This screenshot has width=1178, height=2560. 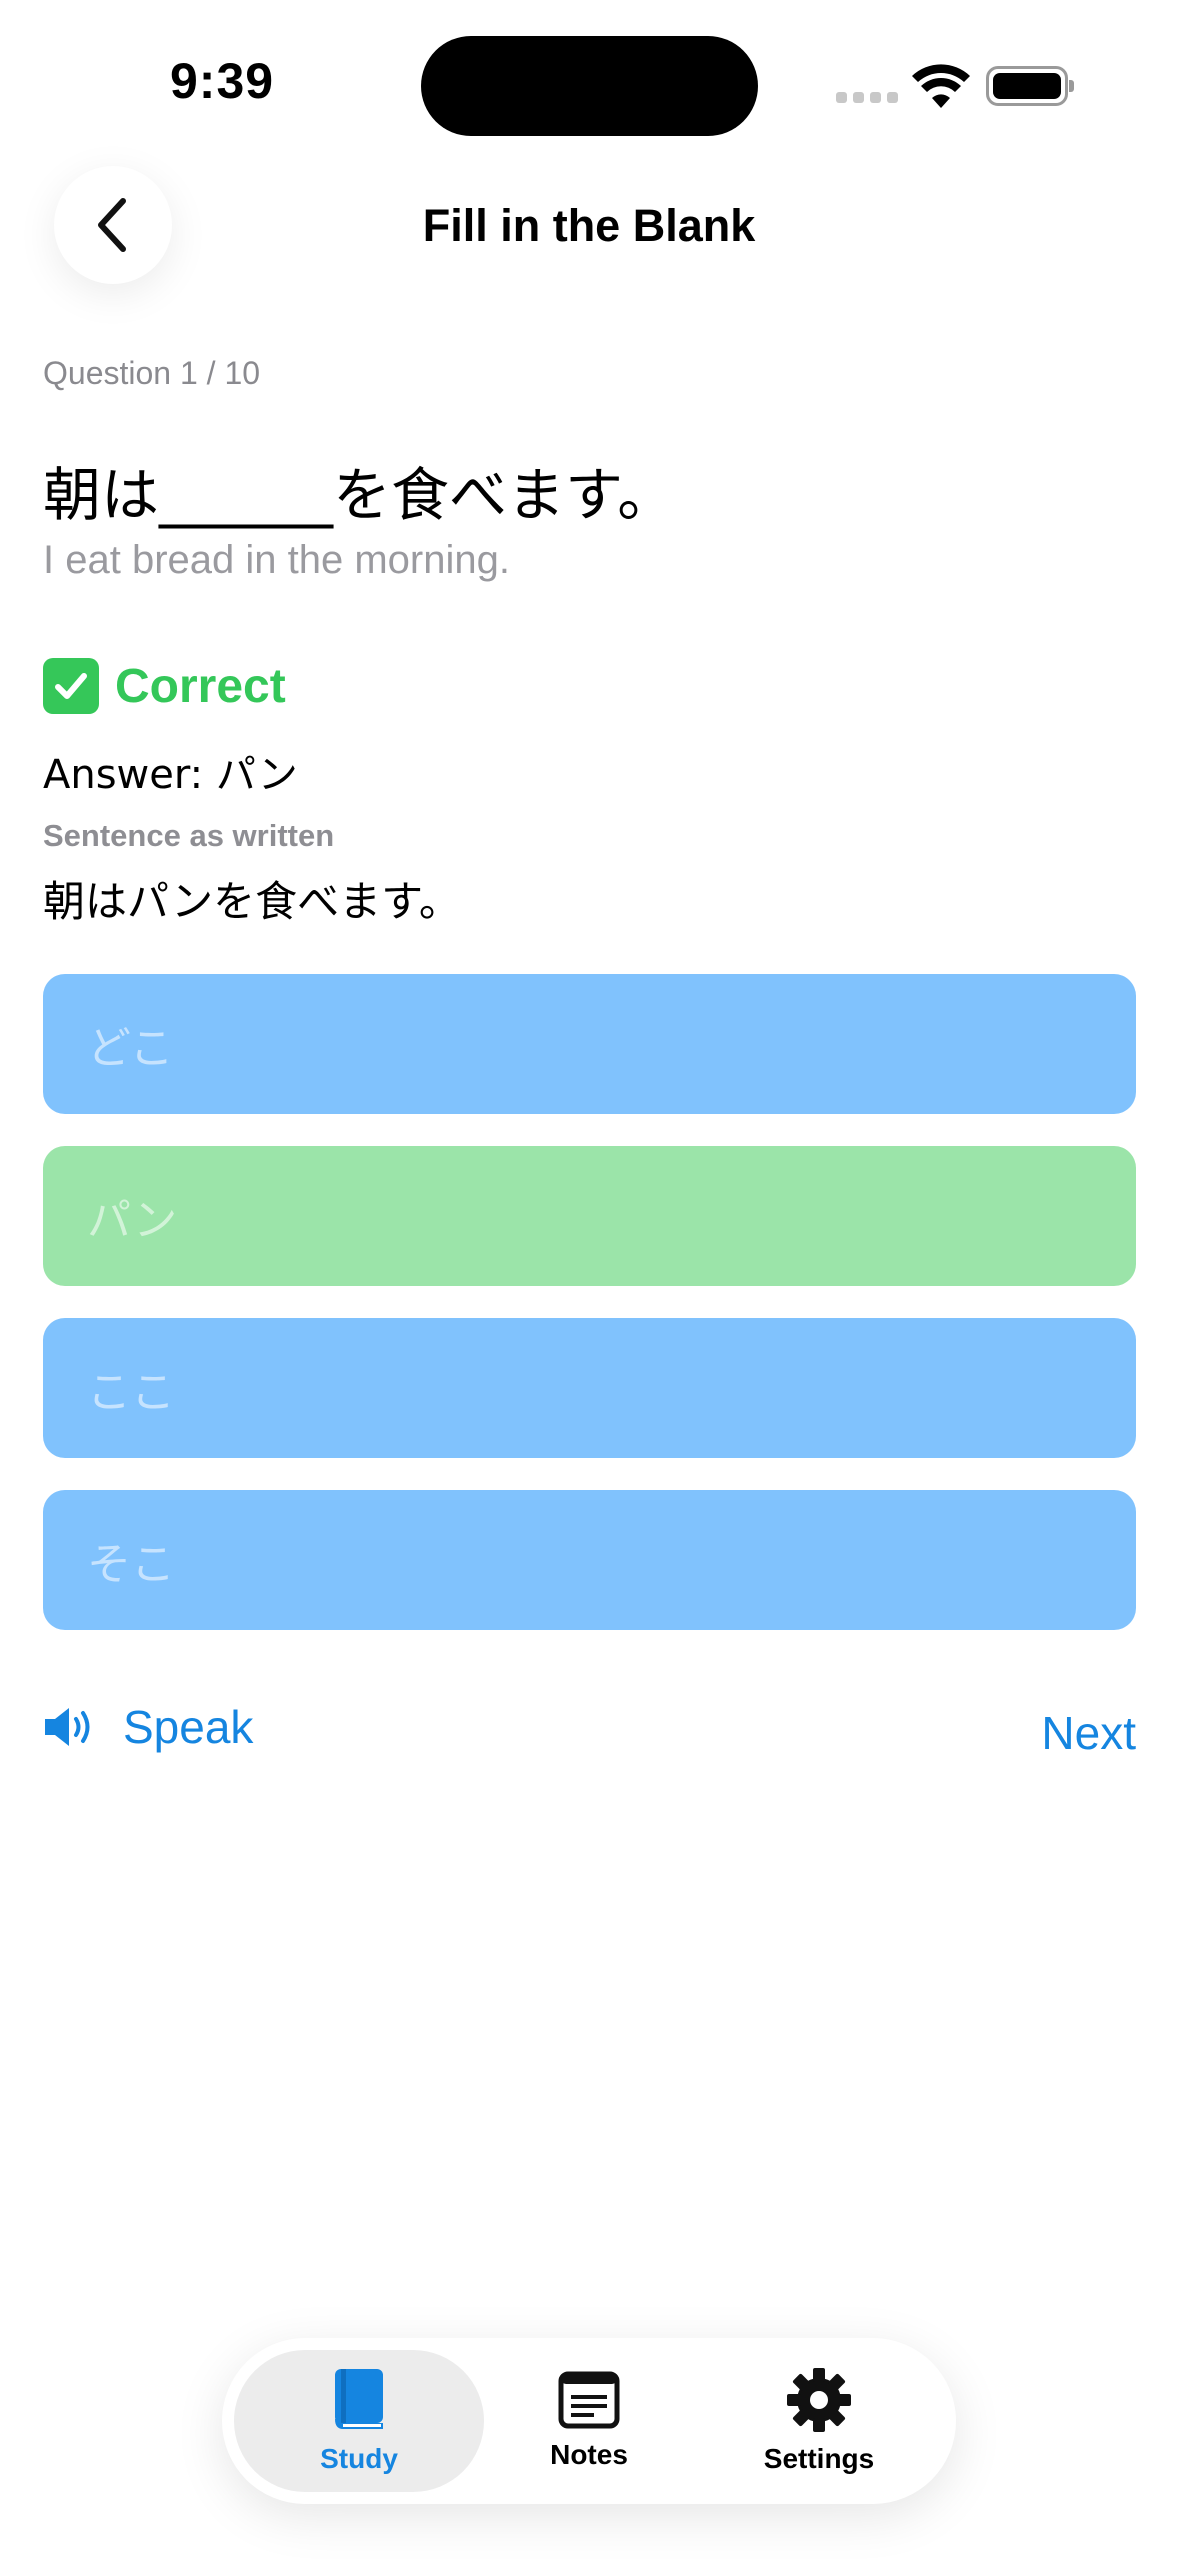 What do you see at coordinates (819, 2400) in the screenshot?
I see `gear-icon` at bounding box center [819, 2400].